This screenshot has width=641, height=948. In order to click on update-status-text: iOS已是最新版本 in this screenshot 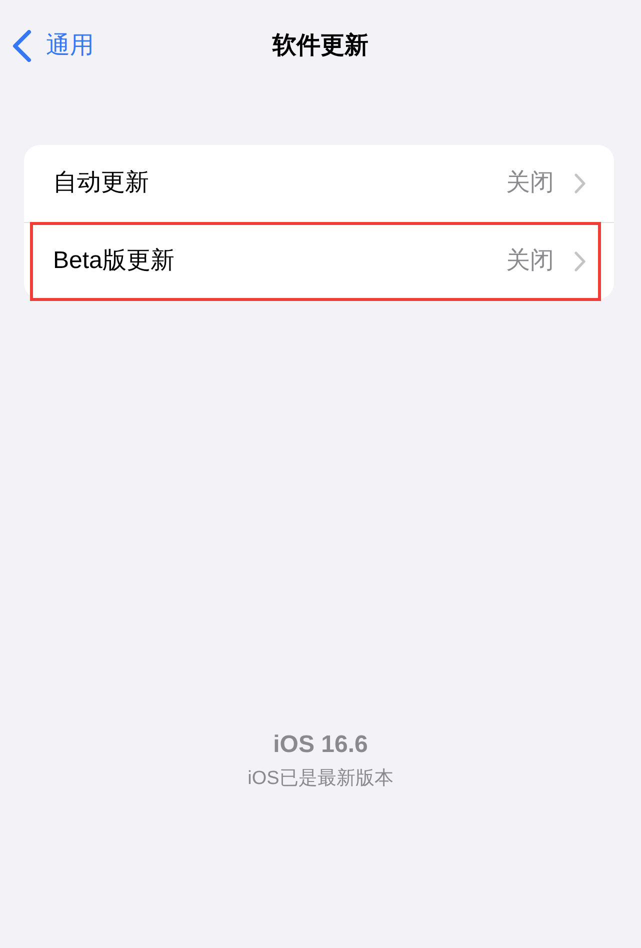, I will do `click(320, 779)`.